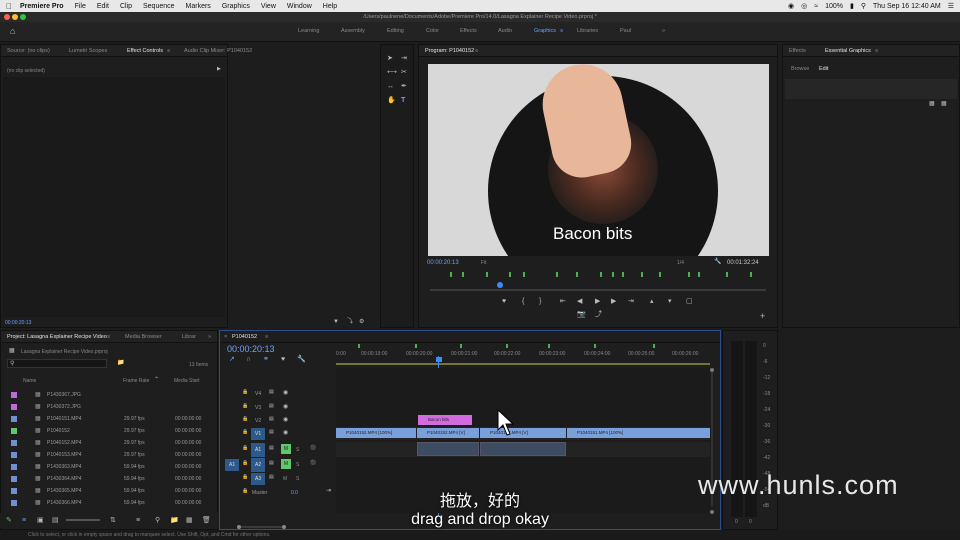 Image resolution: width=960 pixels, height=540 pixels. I want to click on add-marker-icon: ♥, so click(504, 301).